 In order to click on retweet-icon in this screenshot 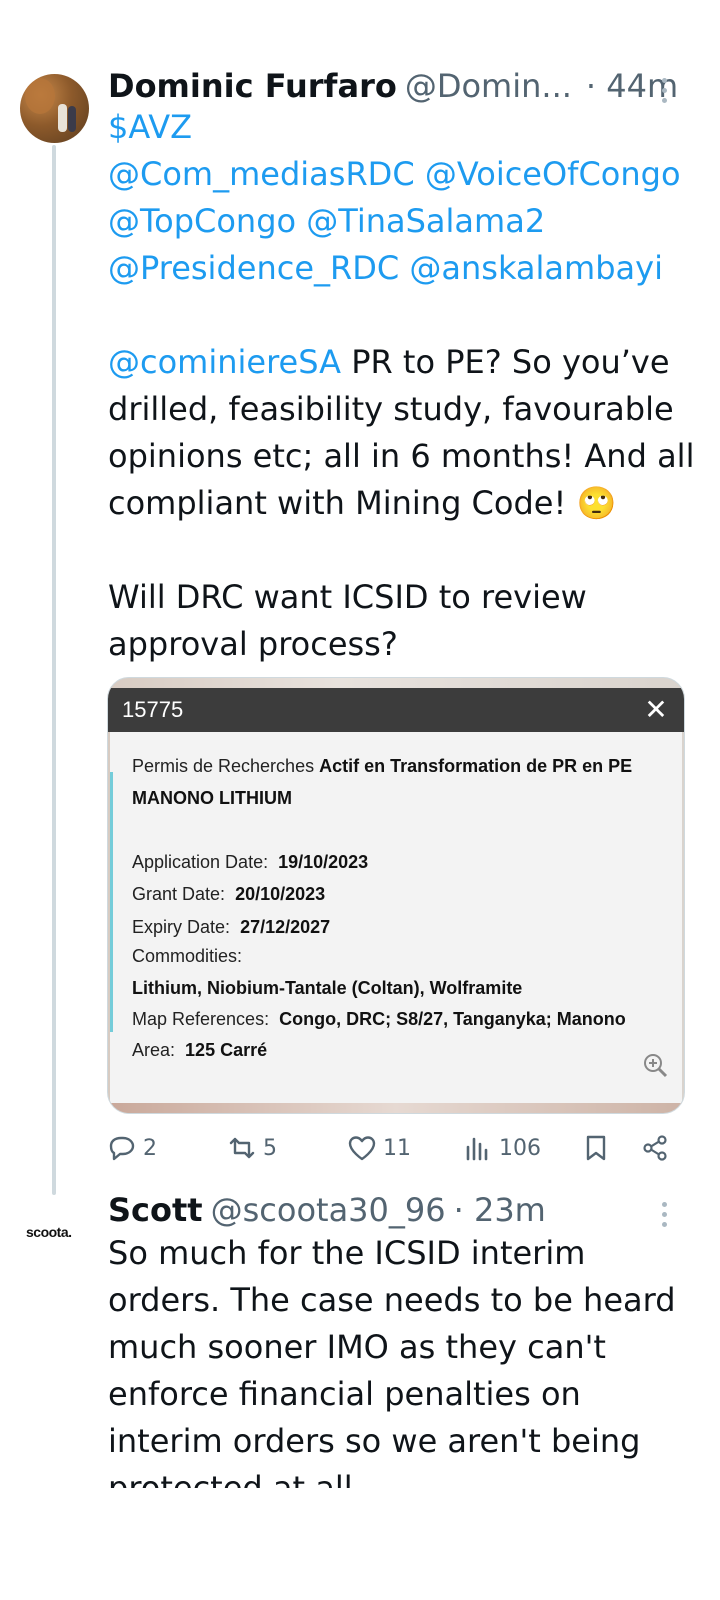, I will do `click(242, 1148)`.